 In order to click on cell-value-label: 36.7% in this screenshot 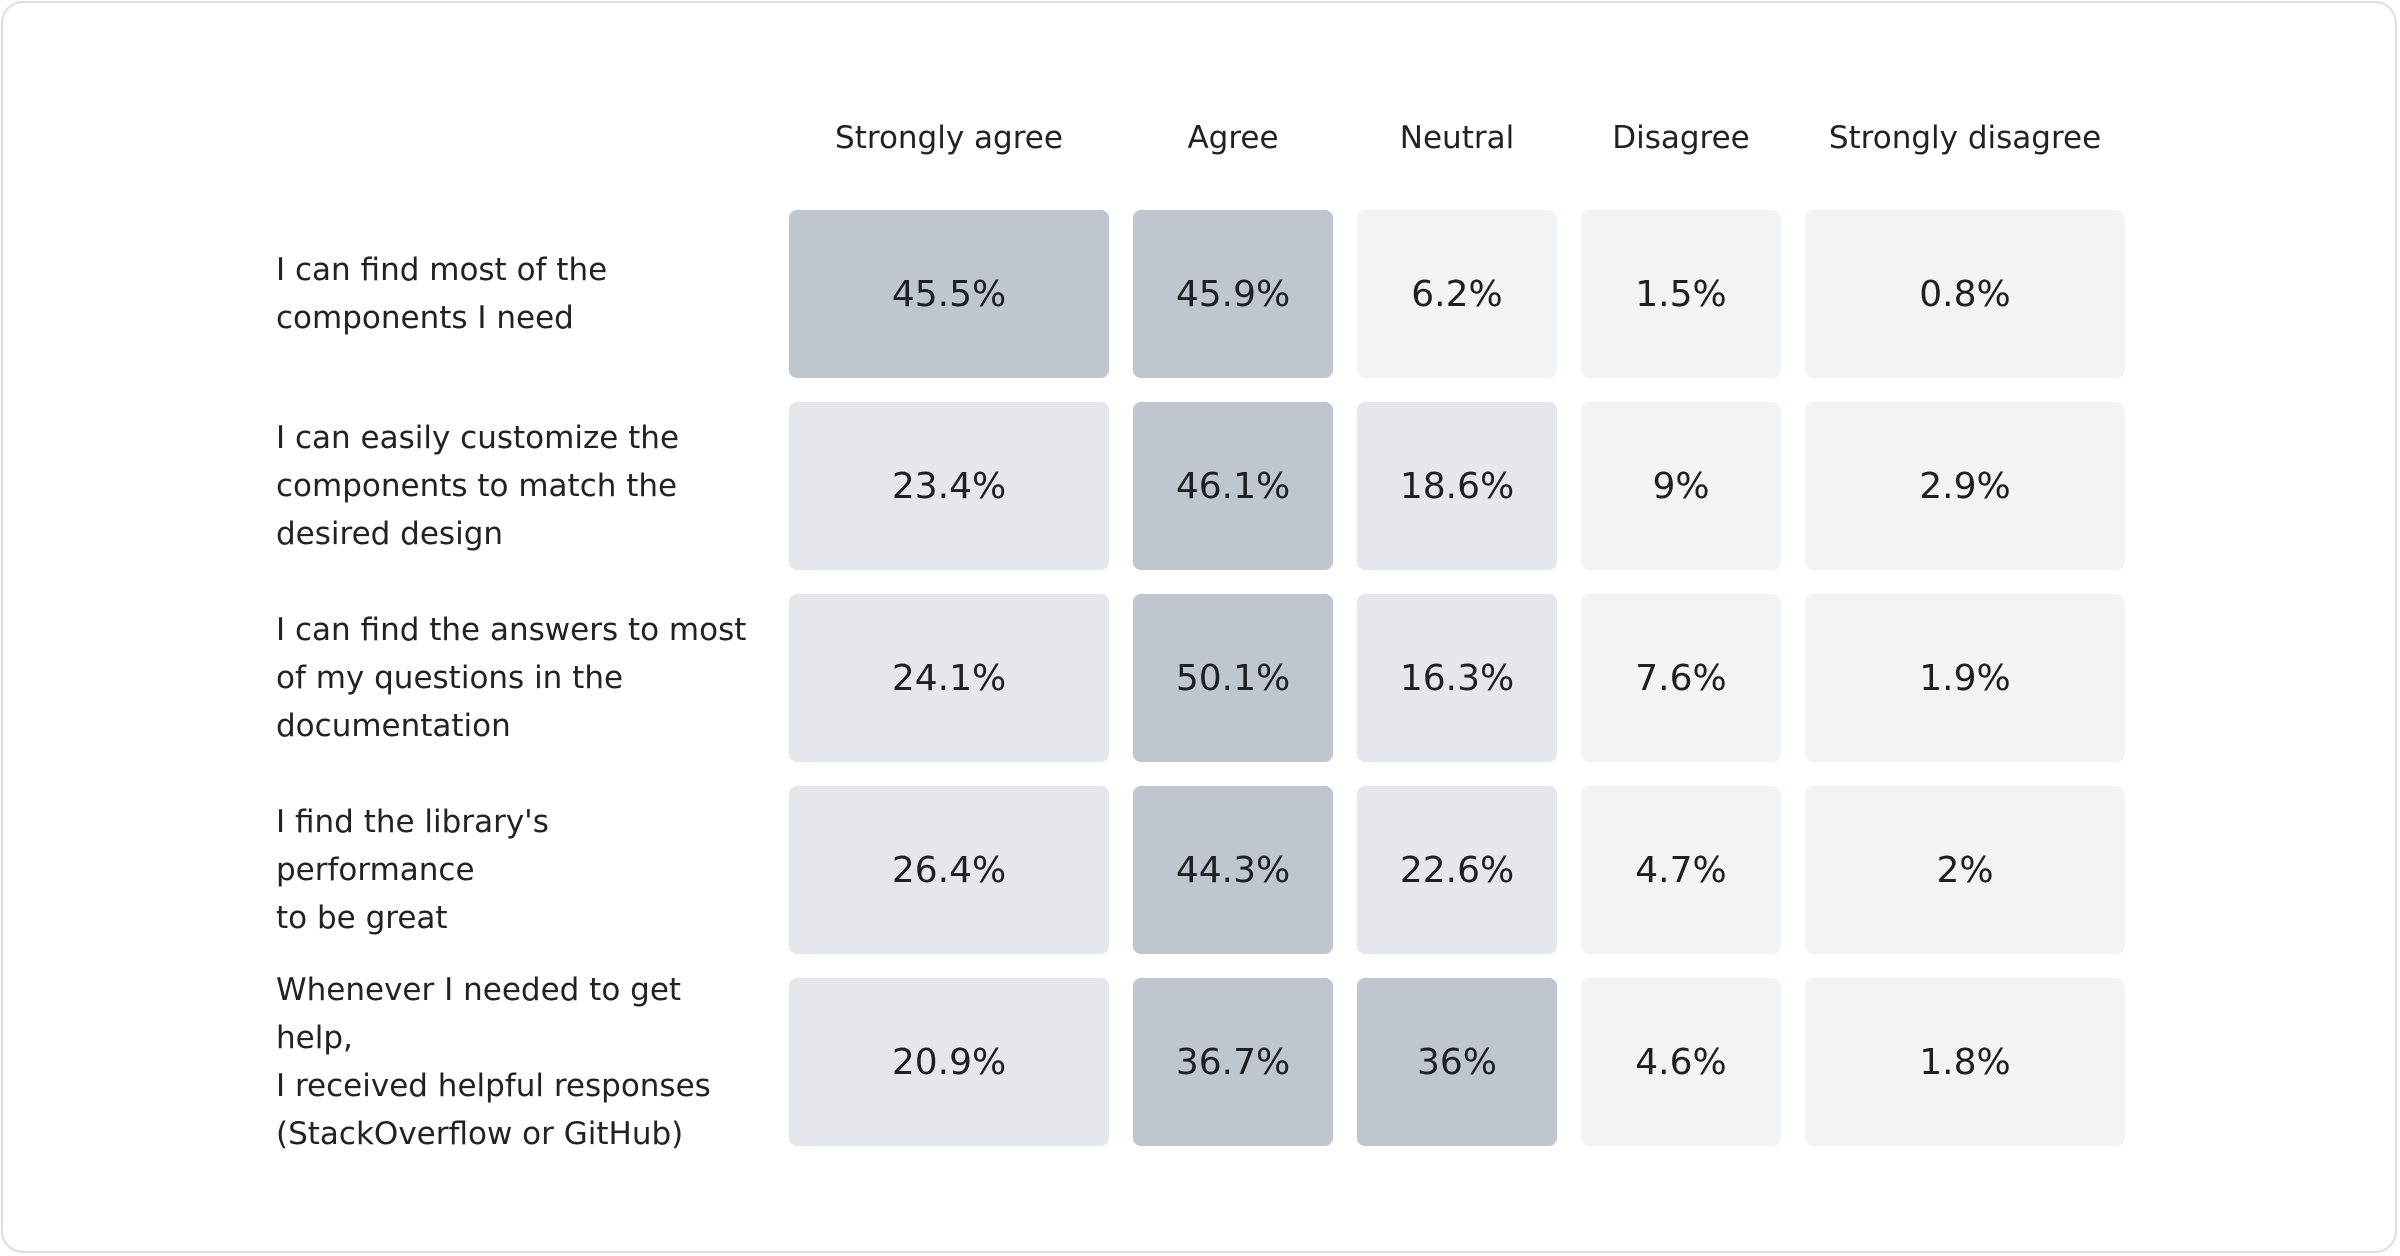, I will do `click(1233, 1062)`.